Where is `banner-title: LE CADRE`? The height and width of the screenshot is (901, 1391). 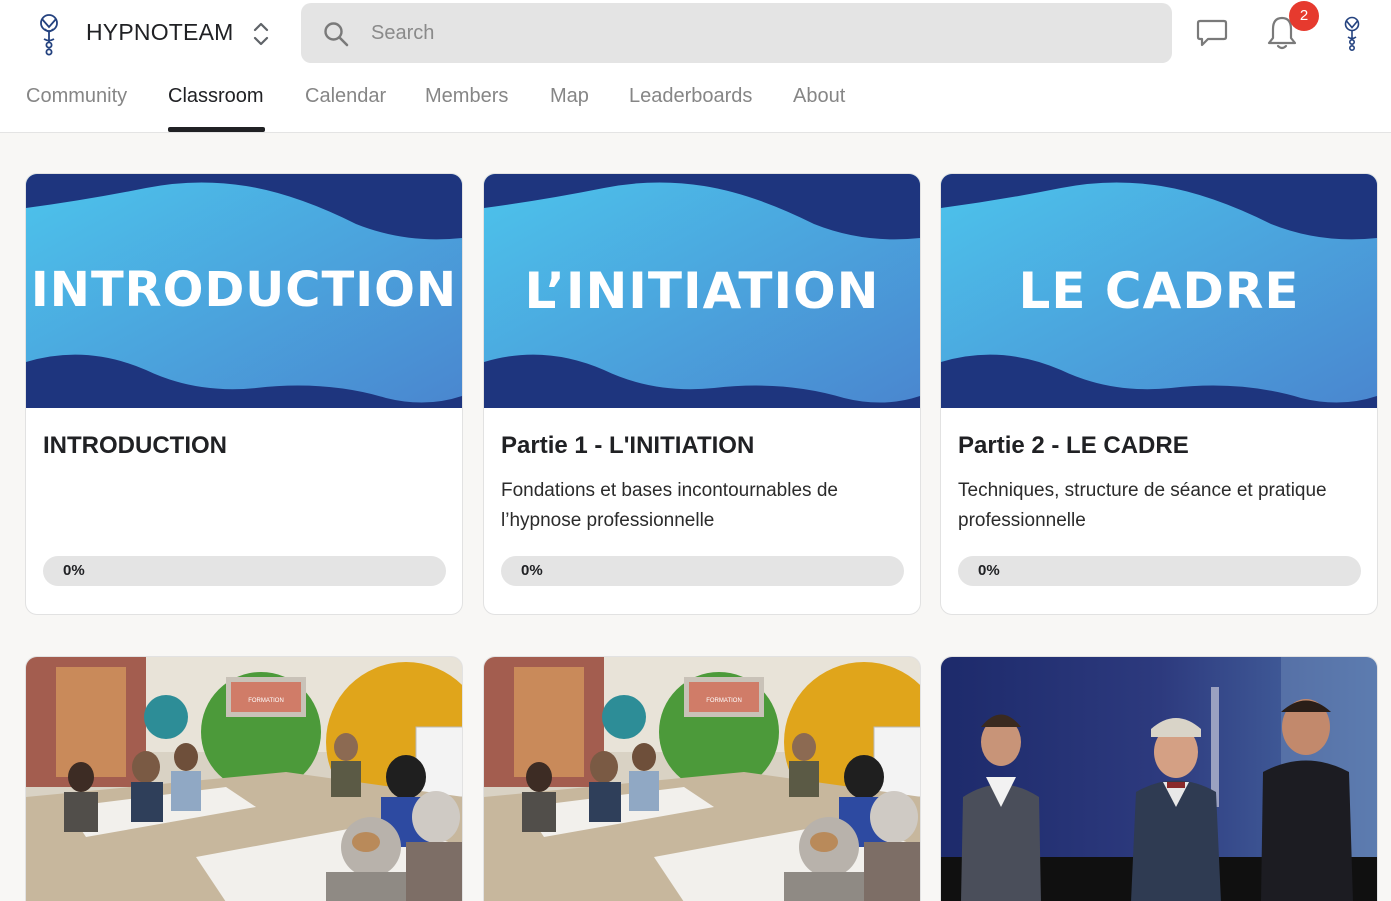
banner-title: LE CADRE is located at coordinates (1159, 291).